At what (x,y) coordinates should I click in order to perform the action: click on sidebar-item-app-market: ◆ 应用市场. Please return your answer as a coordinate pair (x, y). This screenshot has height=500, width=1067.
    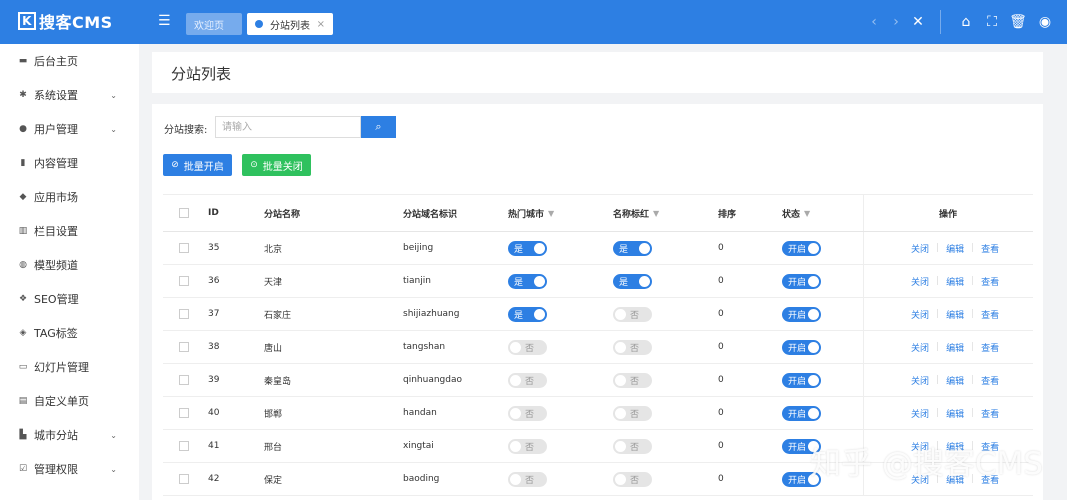
    Looking at the image, I should click on (69, 197).